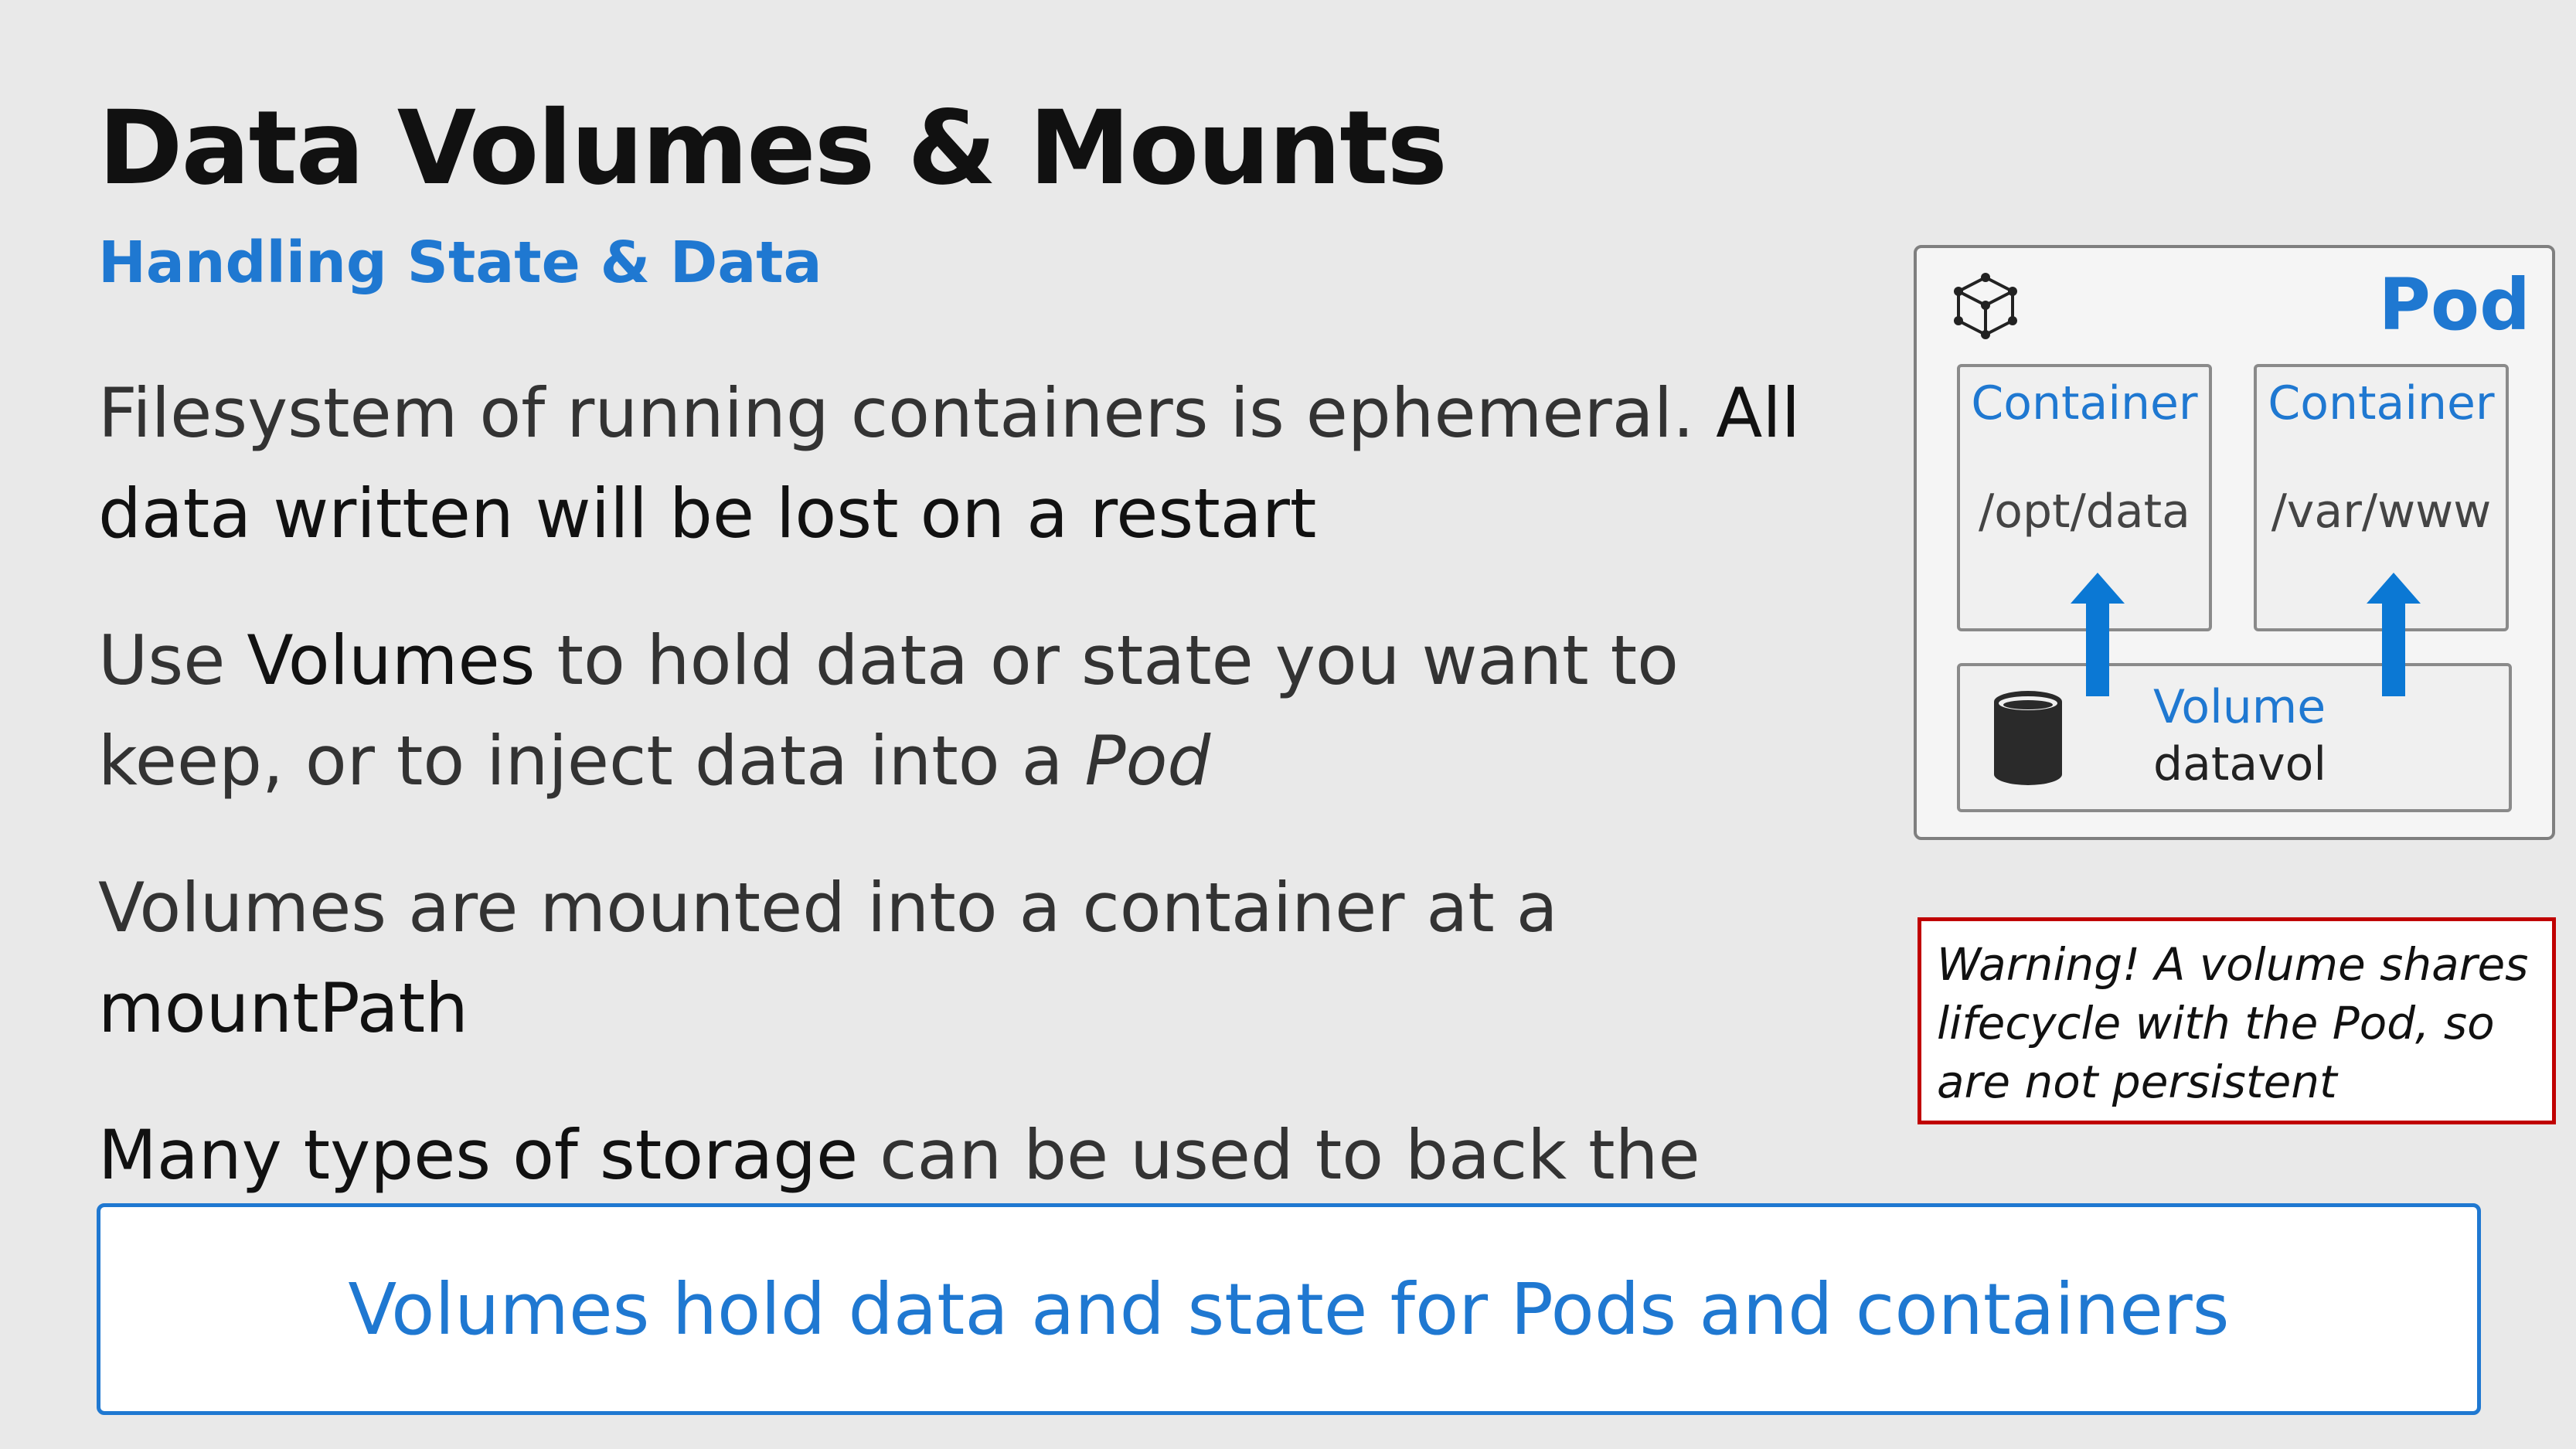 Image resolution: width=2576 pixels, height=1449 pixels. What do you see at coordinates (478, 1155) in the screenshot?
I see `bullet-emphasis: Many types of storage` at bounding box center [478, 1155].